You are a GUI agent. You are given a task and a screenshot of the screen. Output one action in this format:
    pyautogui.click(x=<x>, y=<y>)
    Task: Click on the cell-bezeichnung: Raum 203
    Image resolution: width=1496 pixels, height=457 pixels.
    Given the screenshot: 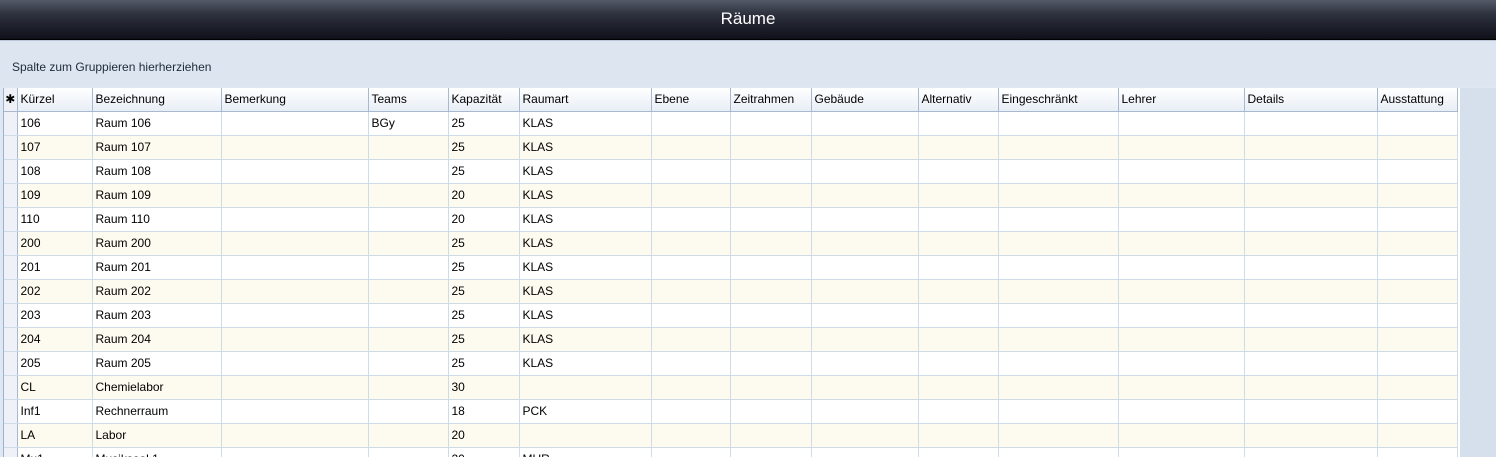 What is the action you would take?
    pyautogui.click(x=157, y=315)
    